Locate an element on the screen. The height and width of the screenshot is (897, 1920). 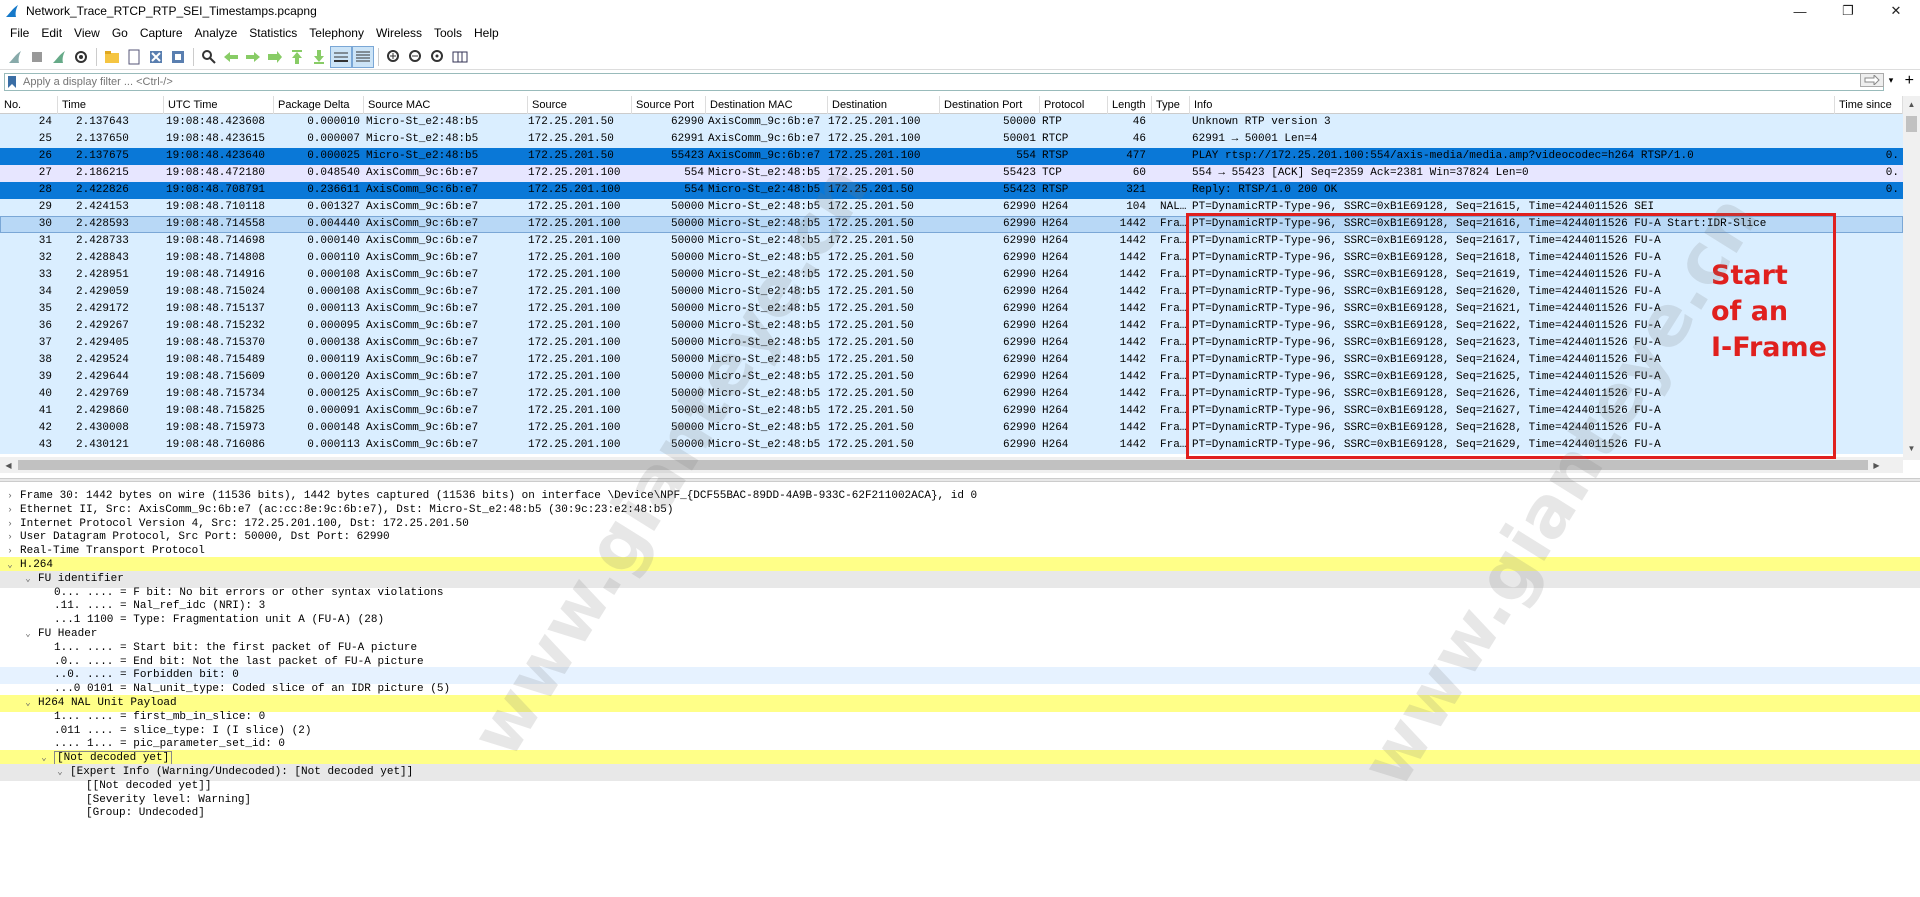
autoscroll-button is located at coordinates (341, 56).